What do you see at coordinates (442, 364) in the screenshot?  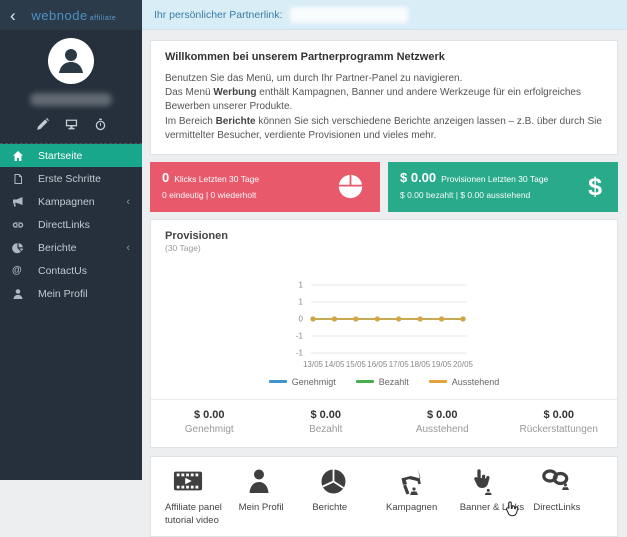 I see `svg-text: 19/05` at bounding box center [442, 364].